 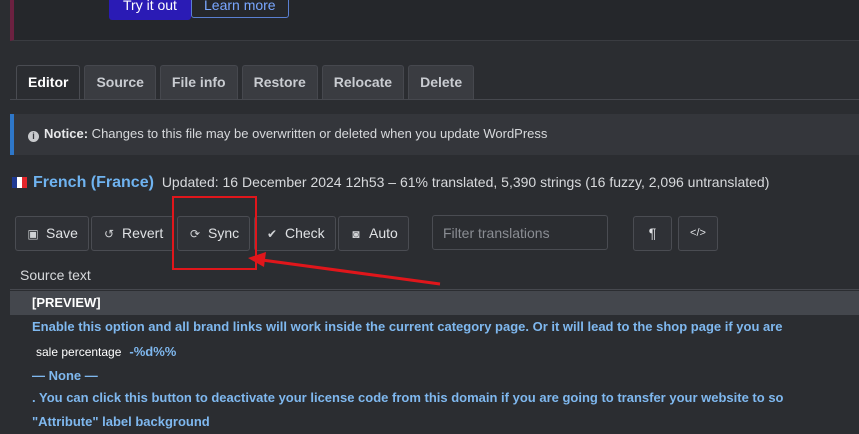 I want to click on annotation-arrow, so click(x=344, y=269).